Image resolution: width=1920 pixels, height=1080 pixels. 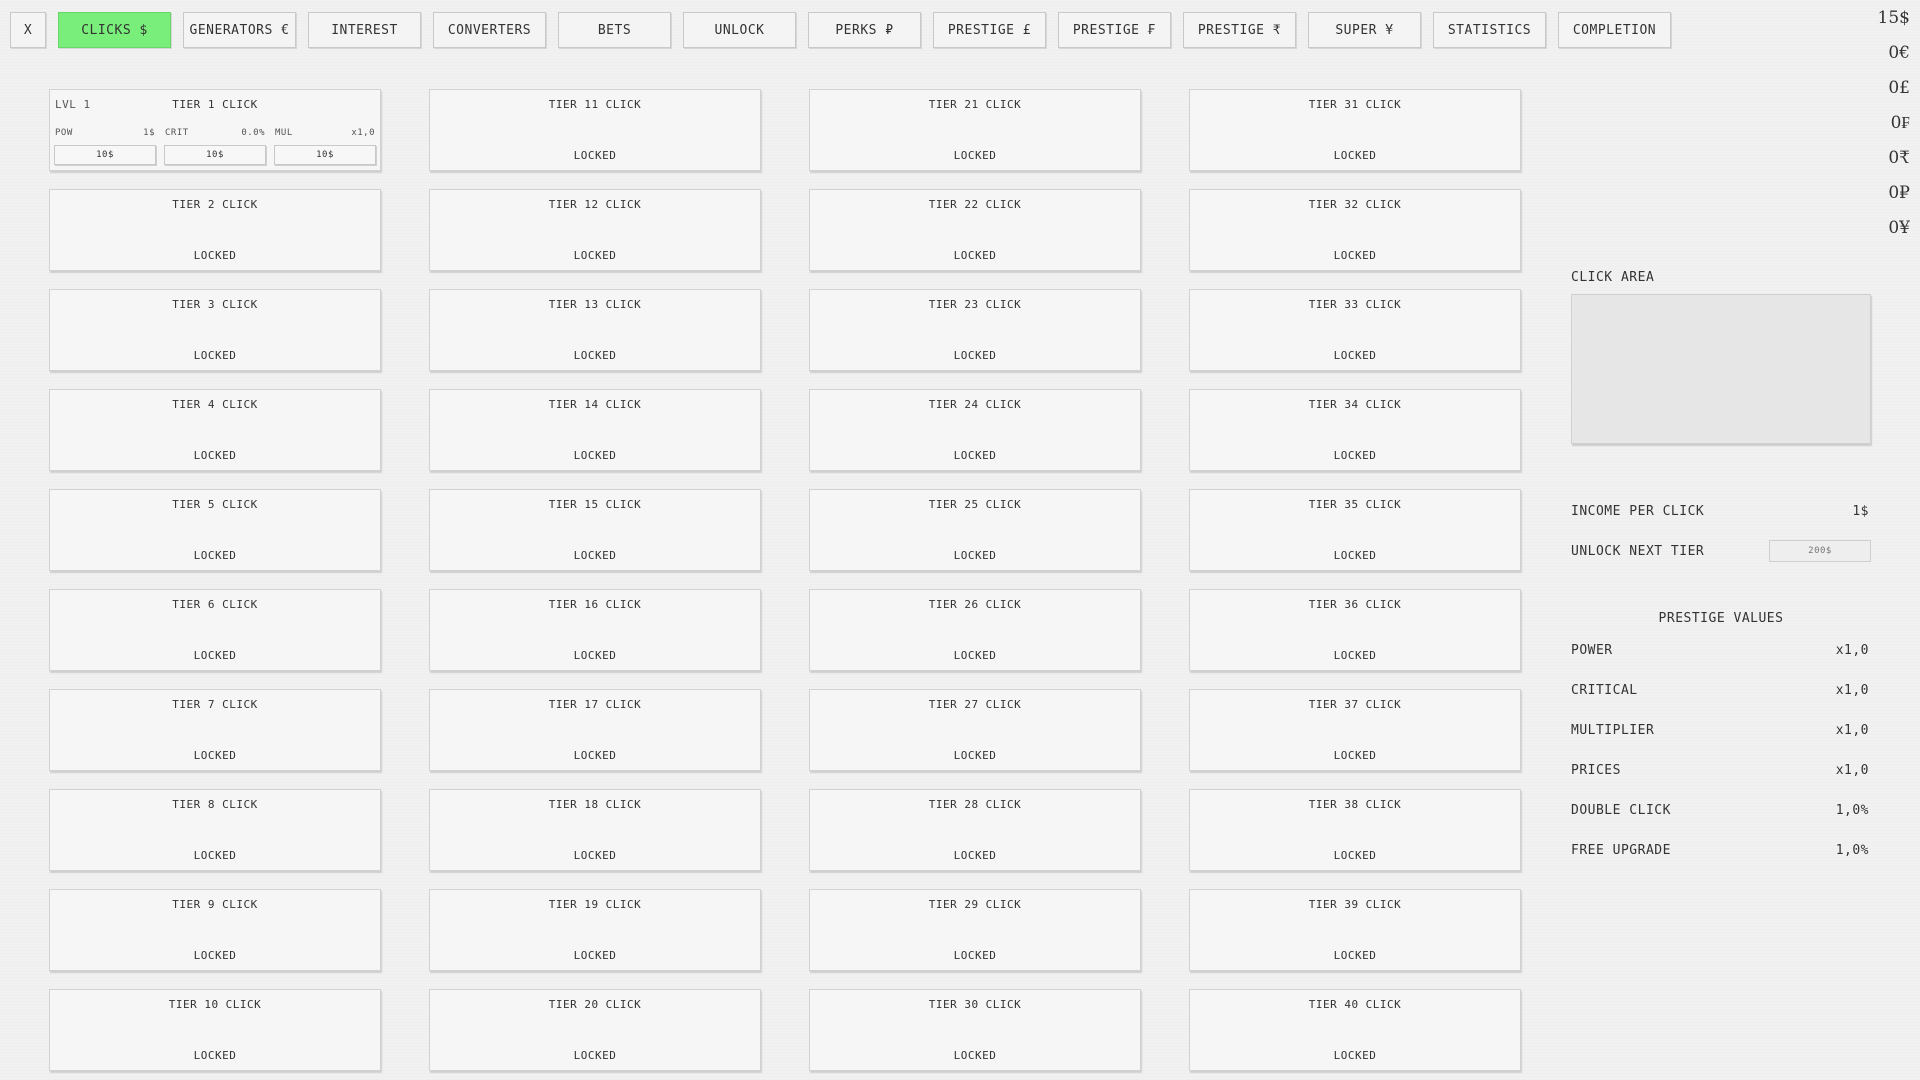 I want to click on tier-card-31: TIER 31 CLICK LOCKED, so click(x=1355, y=130).